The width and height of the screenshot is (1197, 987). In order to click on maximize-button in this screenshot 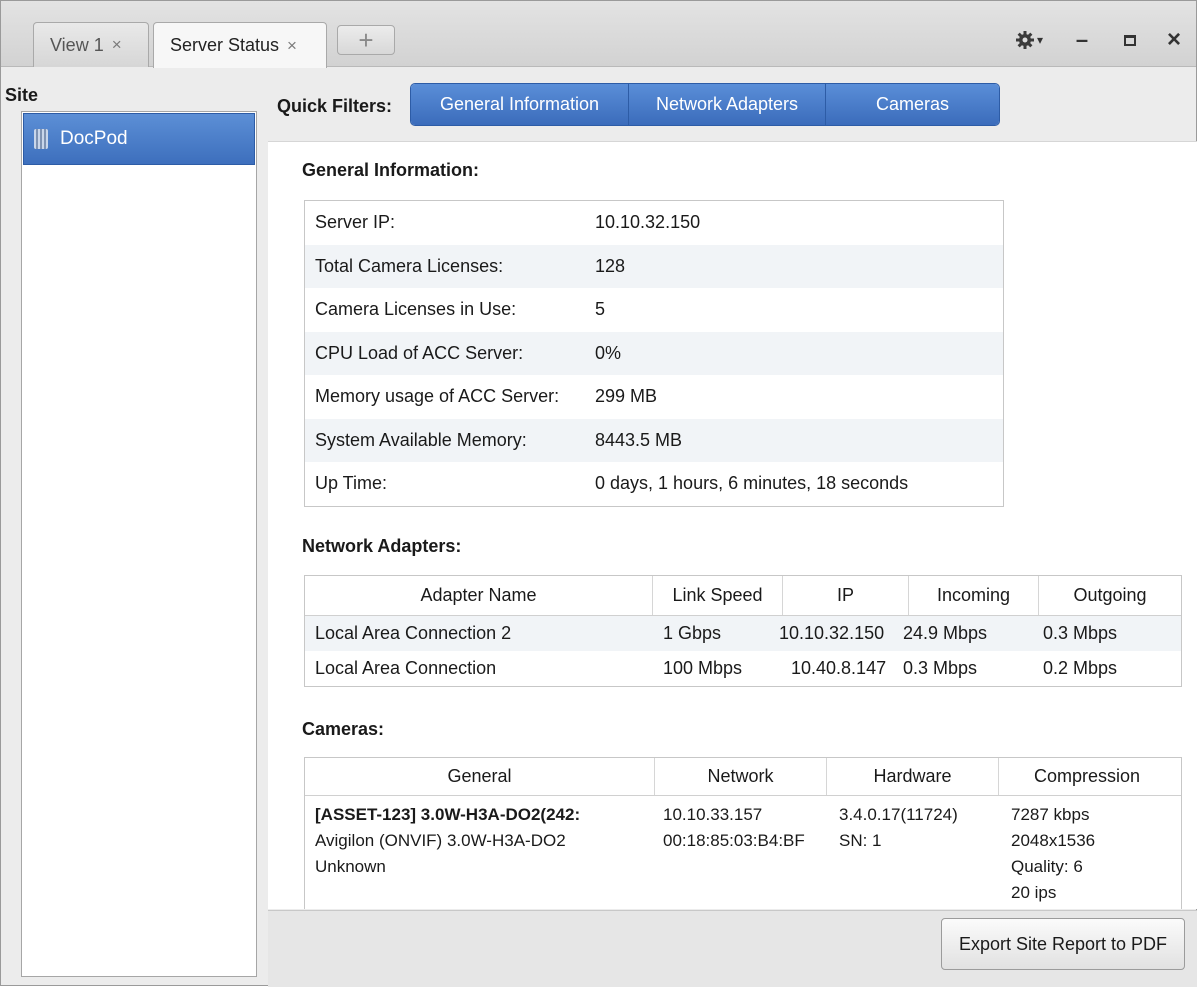, I will do `click(1130, 40)`.